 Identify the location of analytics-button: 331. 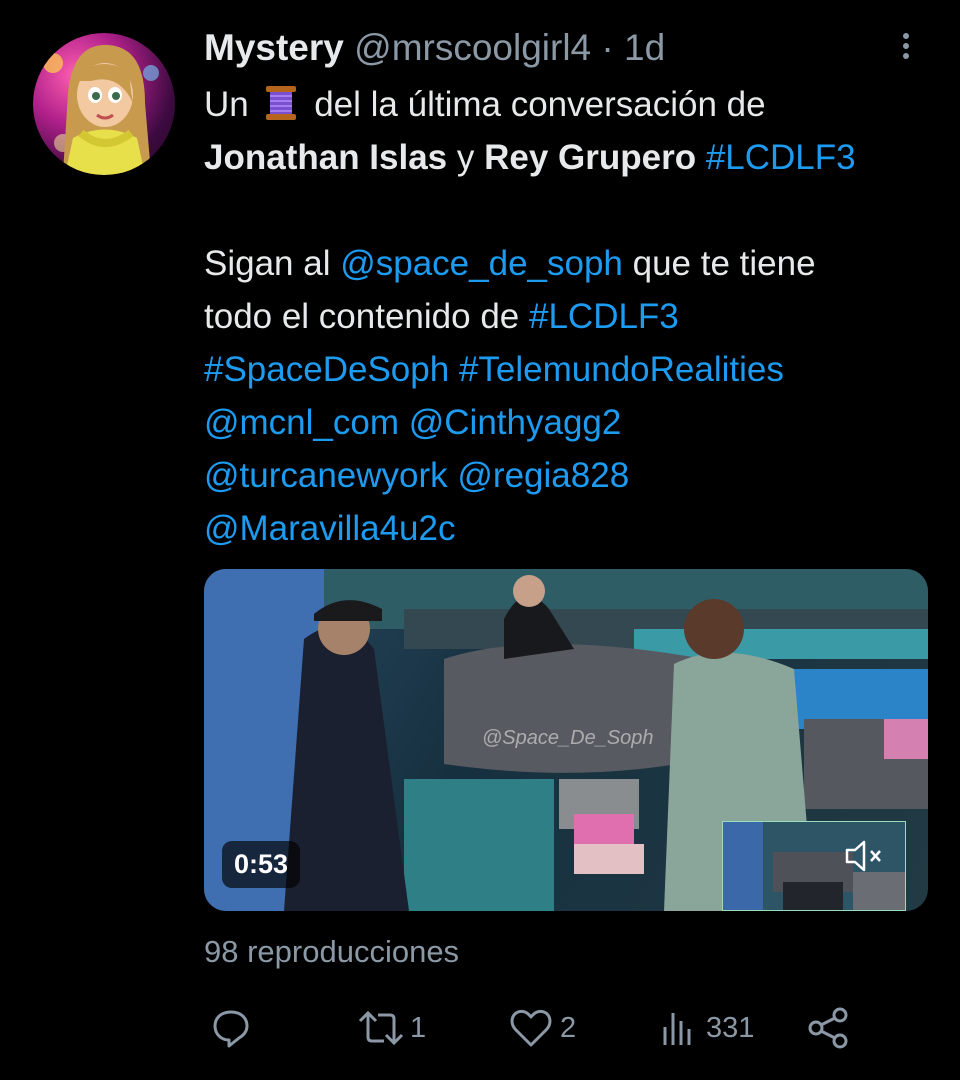
(707, 1028).